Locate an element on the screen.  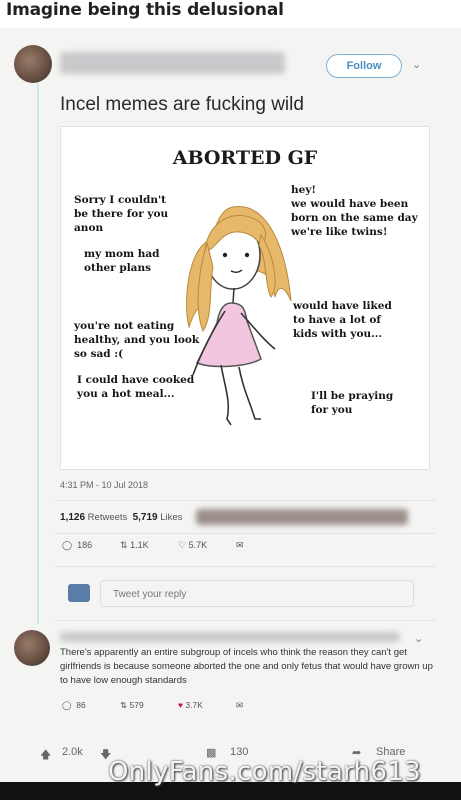
like-count: 5.7K is located at coordinates (198, 545).